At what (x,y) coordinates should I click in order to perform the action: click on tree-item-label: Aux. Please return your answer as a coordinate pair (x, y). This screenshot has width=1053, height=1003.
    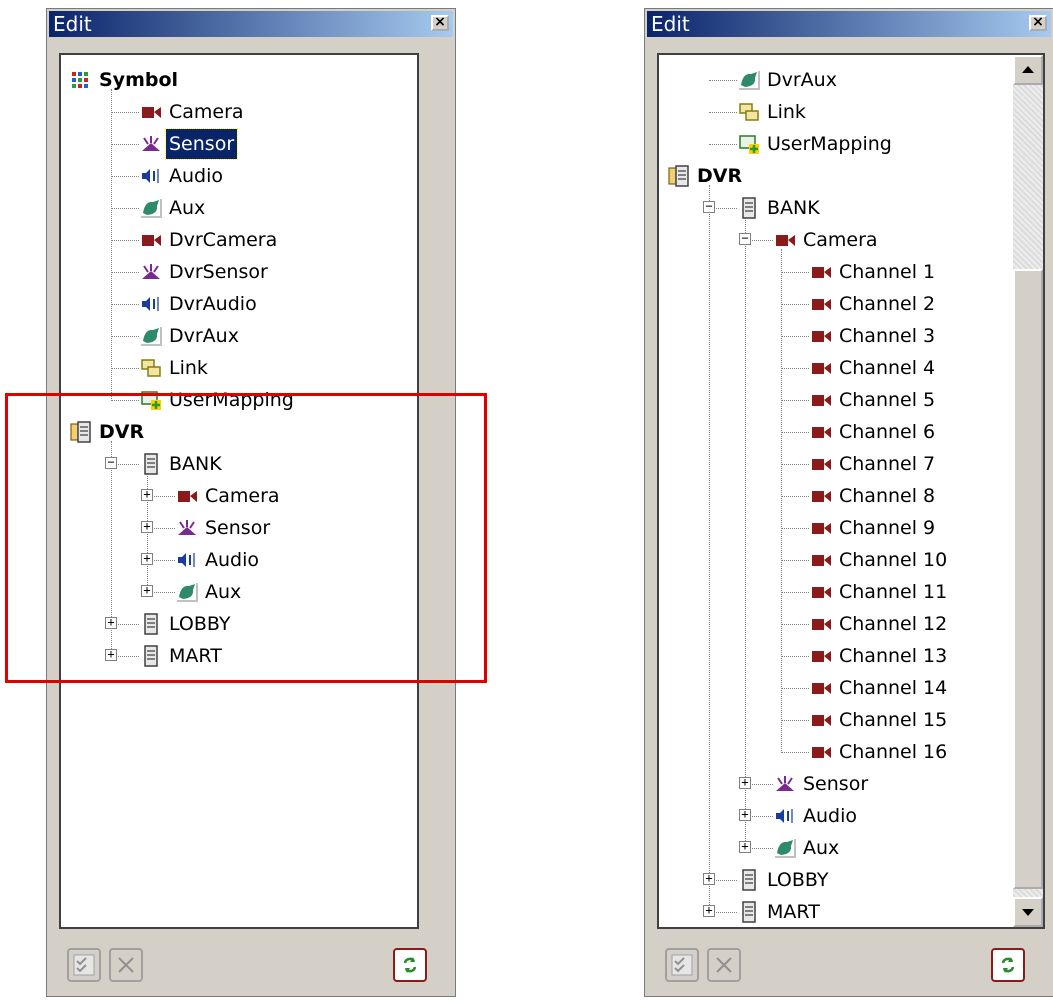
    Looking at the image, I should click on (821, 848).